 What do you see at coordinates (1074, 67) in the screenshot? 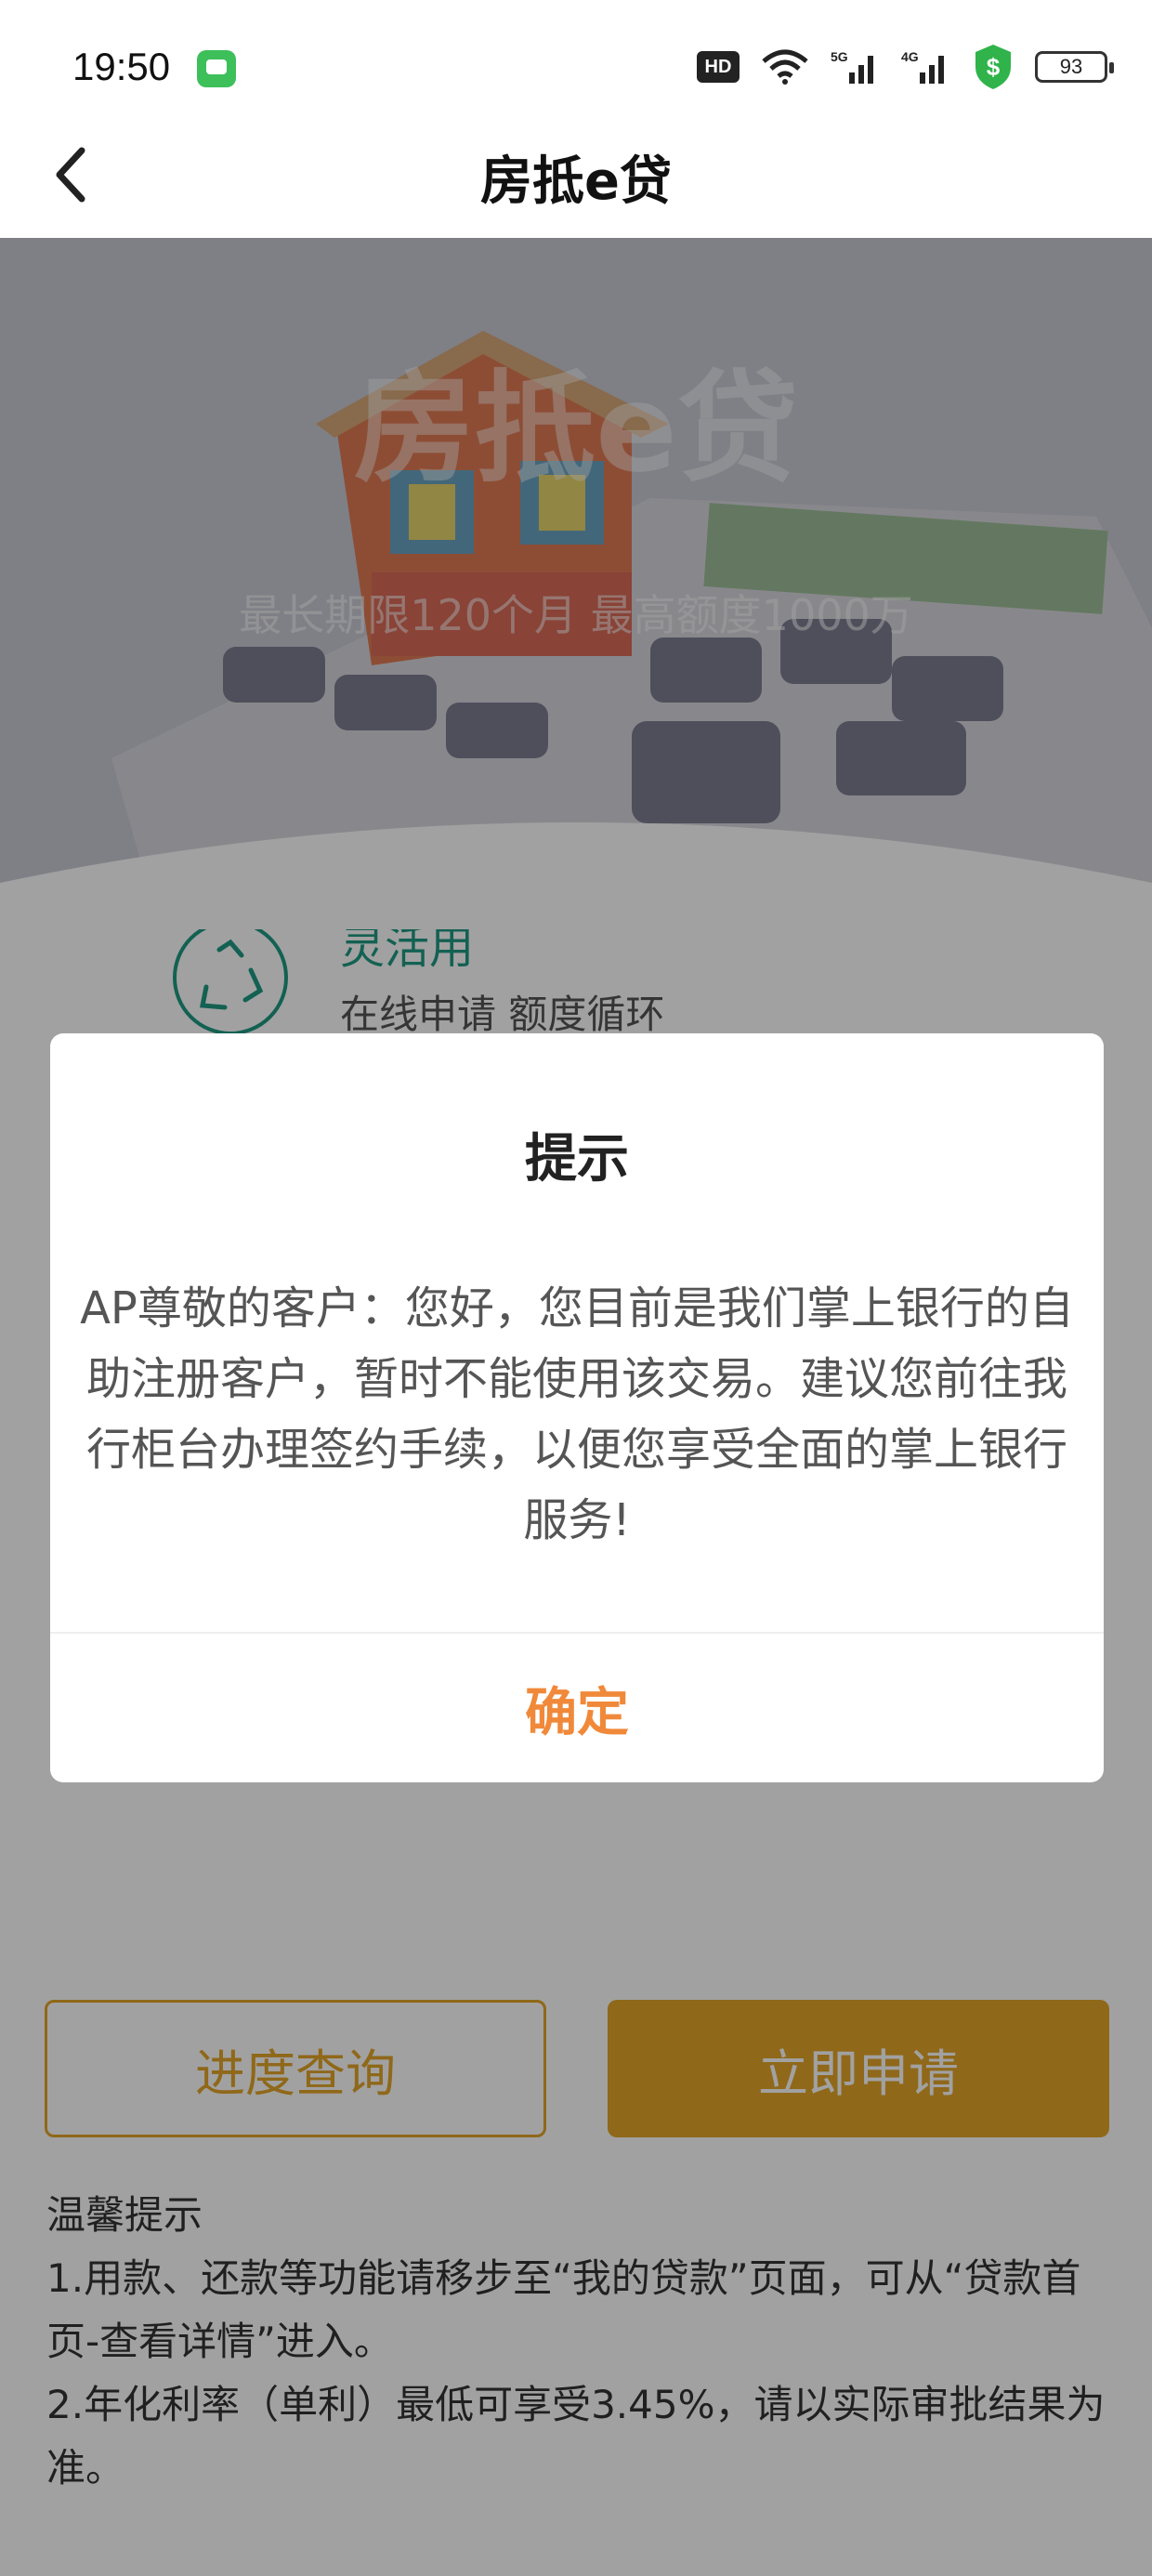
I see `battery-icon: 93` at bounding box center [1074, 67].